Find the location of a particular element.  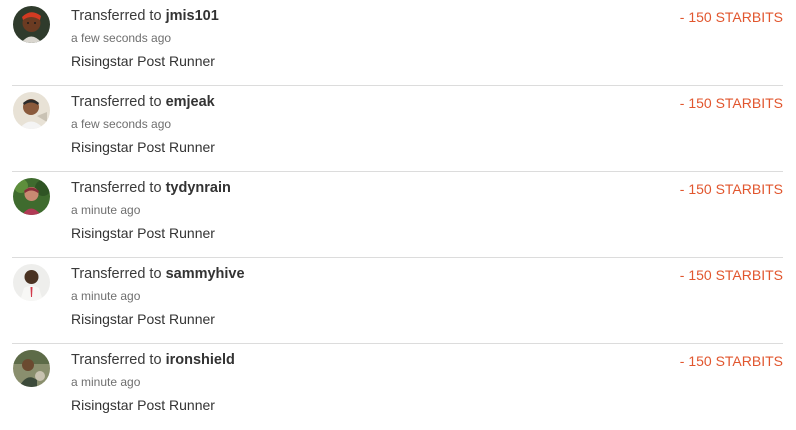

recipient-username-link: sammyhive is located at coordinates (205, 274).